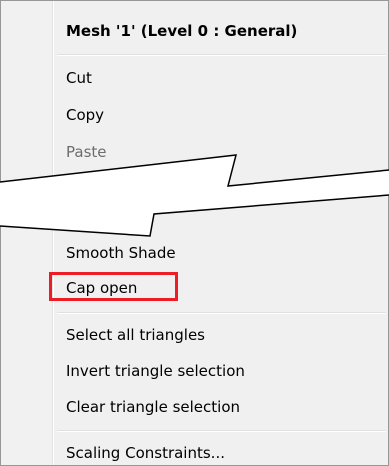 The image size is (389, 466). What do you see at coordinates (53, 233) in the screenshot?
I see `gutter-divider-highlight` at bounding box center [53, 233].